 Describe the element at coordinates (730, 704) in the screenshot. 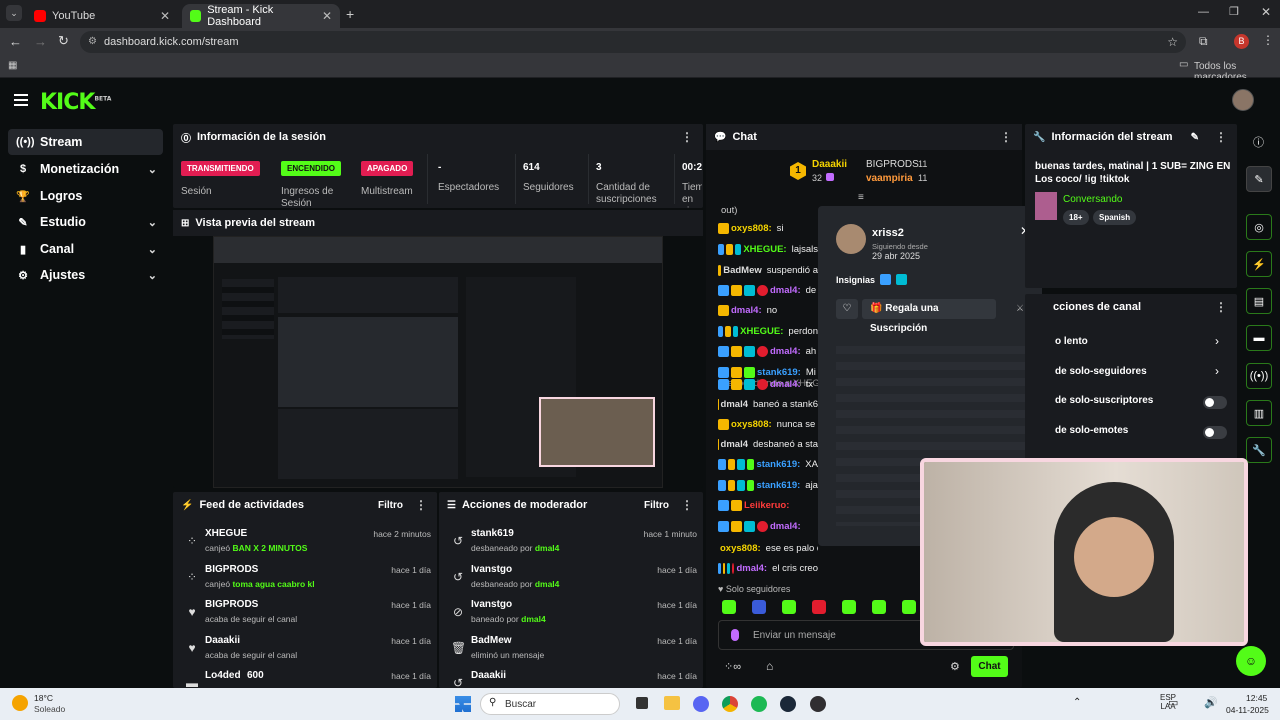

I see `chrome-icon` at that location.